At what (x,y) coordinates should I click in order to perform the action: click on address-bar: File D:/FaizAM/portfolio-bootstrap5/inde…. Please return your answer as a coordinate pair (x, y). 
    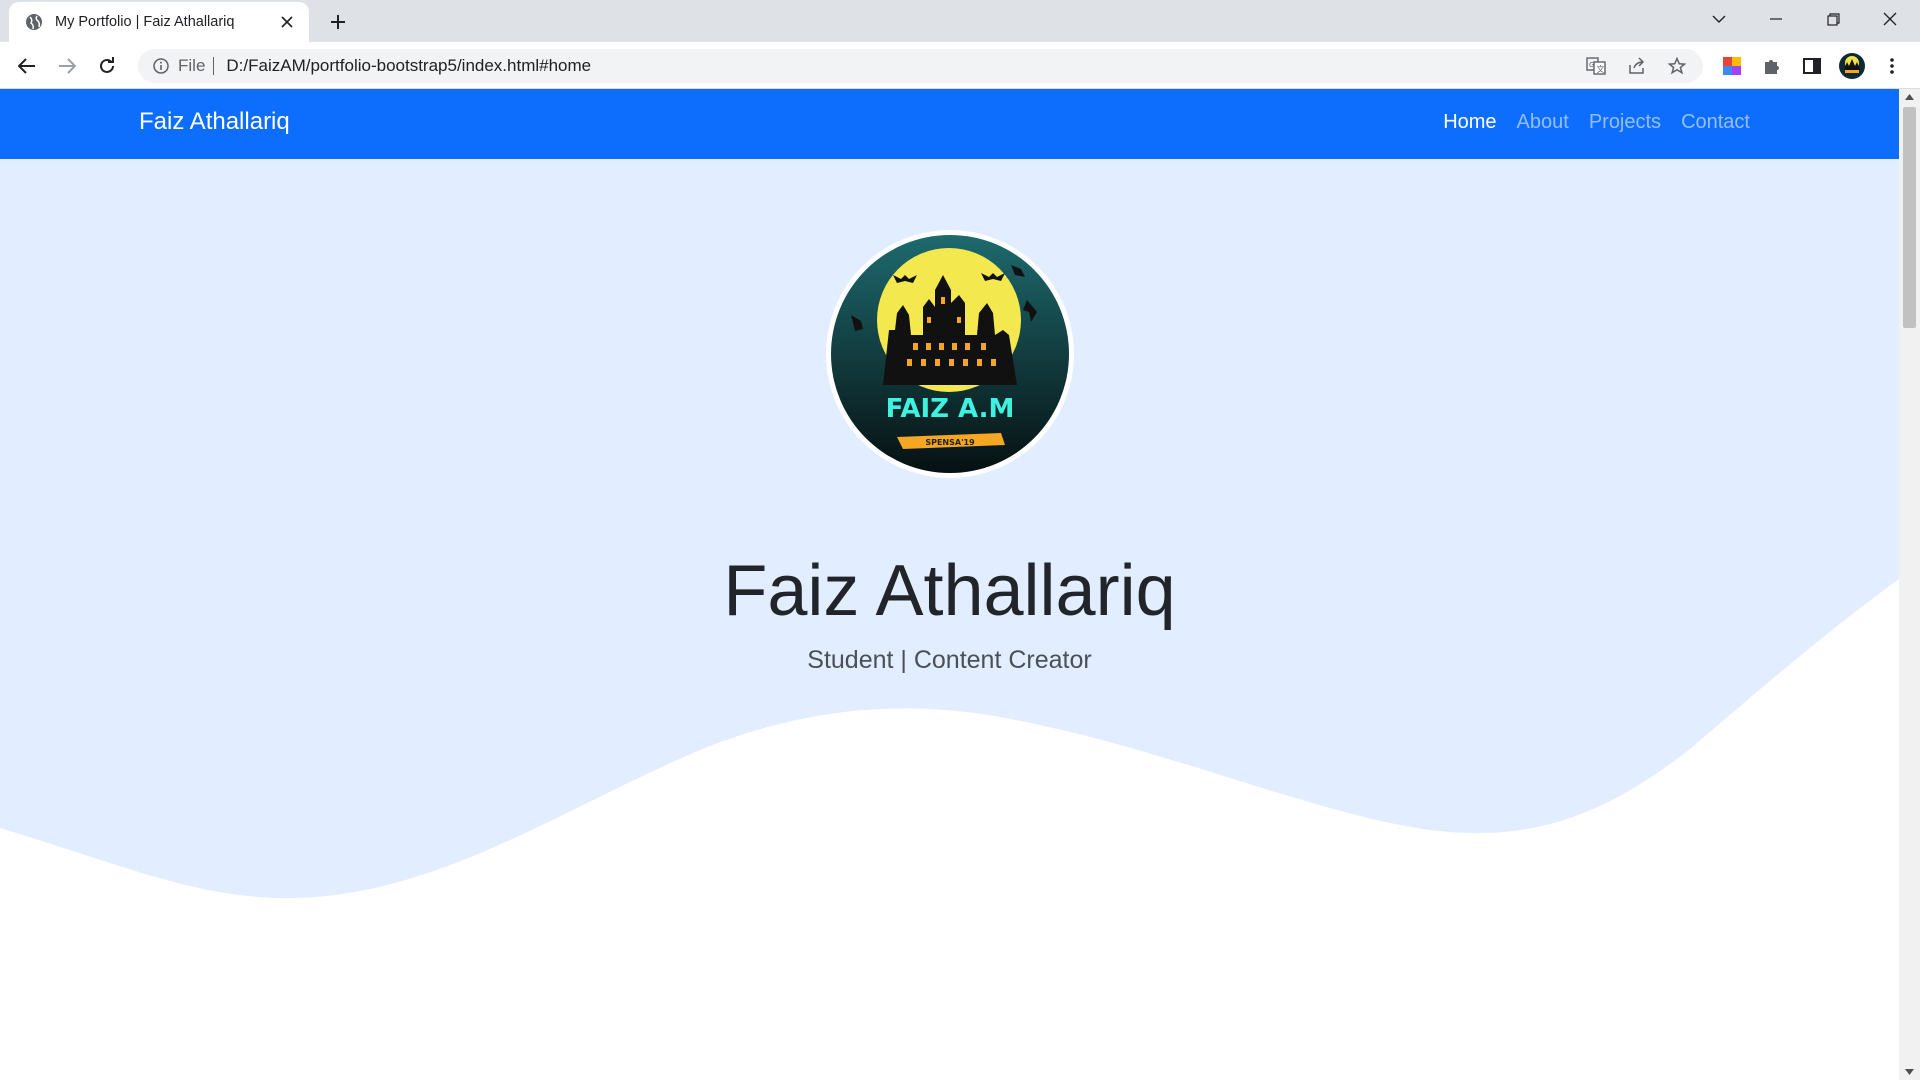
    Looking at the image, I should click on (920, 66).